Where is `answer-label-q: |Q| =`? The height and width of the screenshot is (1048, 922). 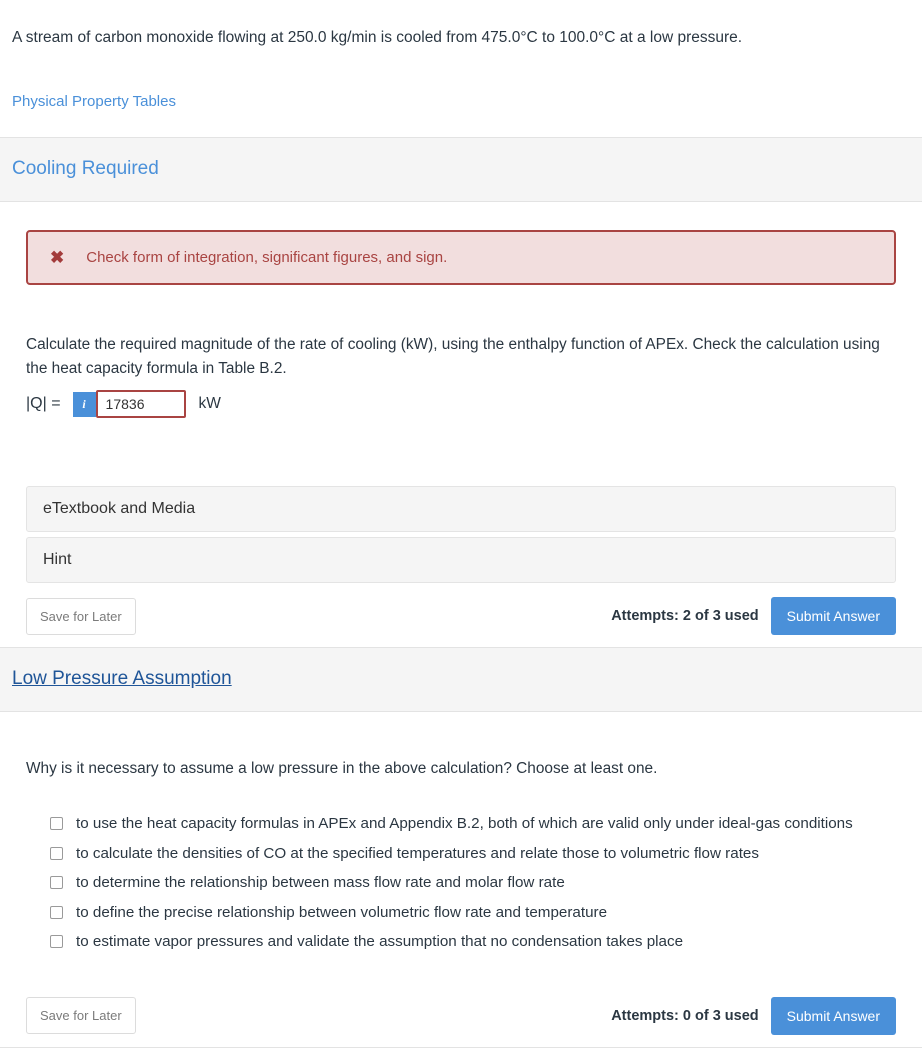
answer-label-q: |Q| = is located at coordinates (43, 404).